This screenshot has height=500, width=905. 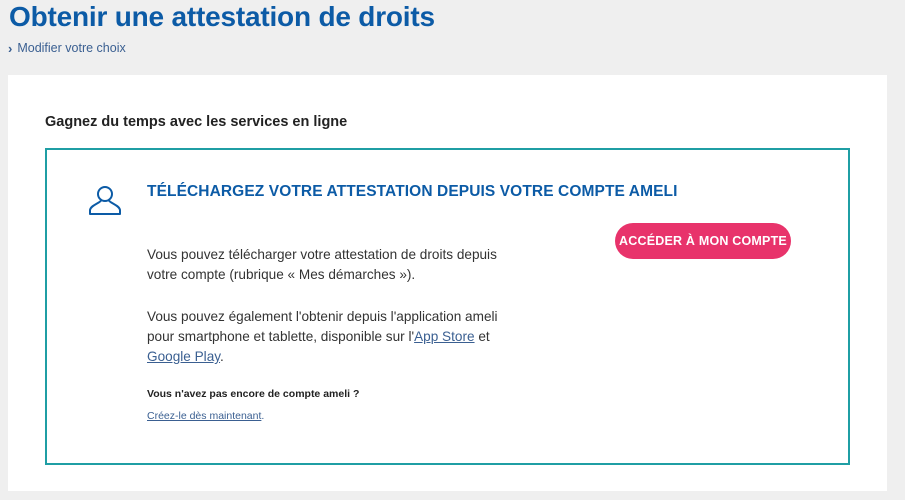 I want to click on page-title: Obtenir une attestation de droits, so click(x=222, y=16).